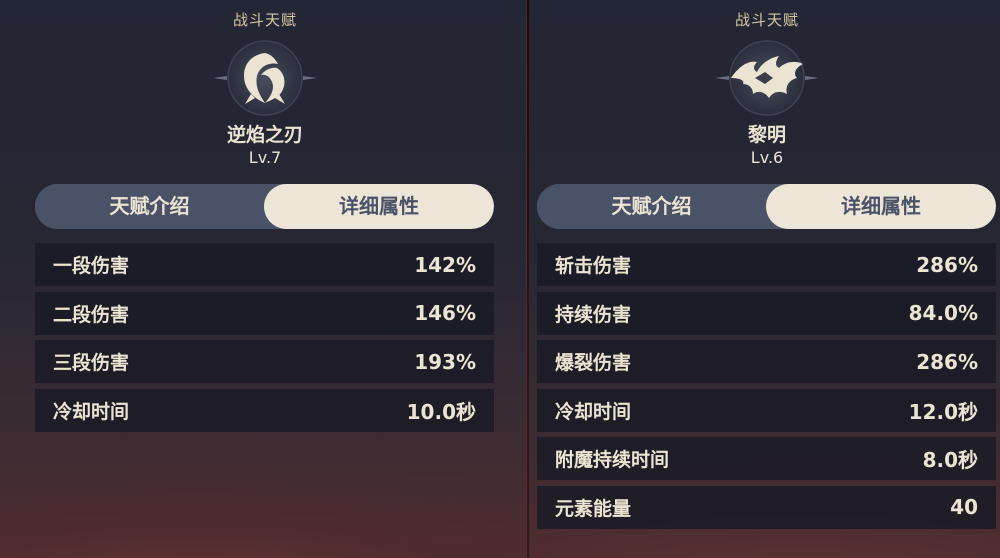 Image resolution: width=1000 pixels, height=558 pixels. What do you see at coordinates (593, 314) in the screenshot?
I see `attribute-label: 持续伤害` at bounding box center [593, 314].